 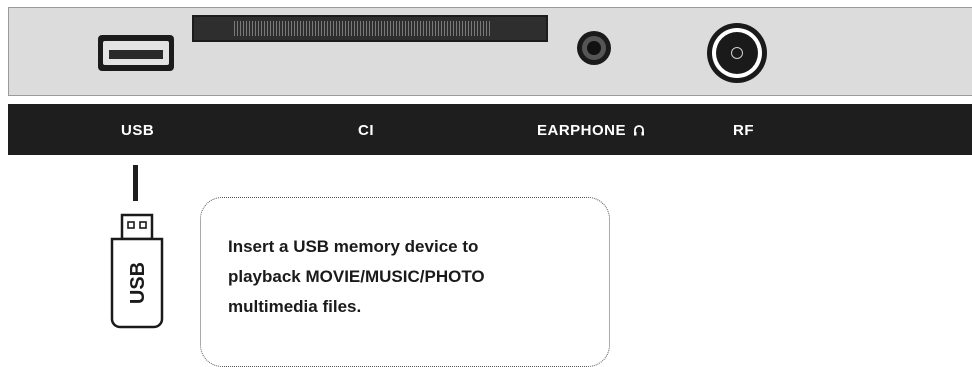 What do you see at coordinates (135, 183) in the screenshot?
I see `usb-connector-line` at bounding box center [135, 183].